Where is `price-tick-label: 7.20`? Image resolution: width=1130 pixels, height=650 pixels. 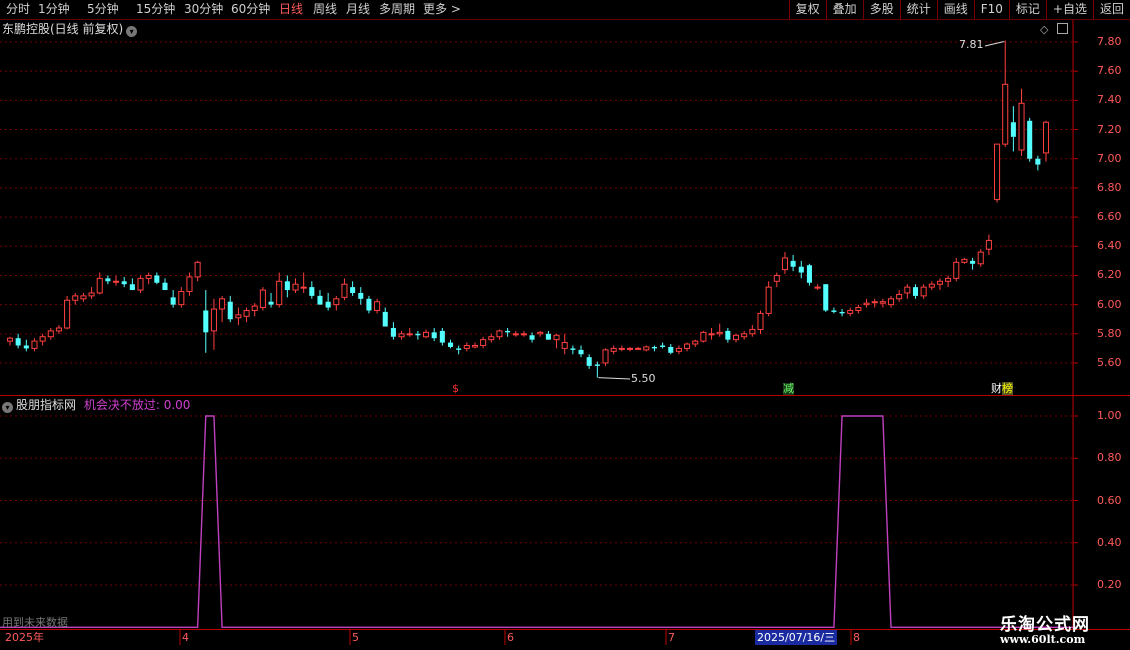
price-tick-label: 7.20 is located at coordinates (1109, 129).